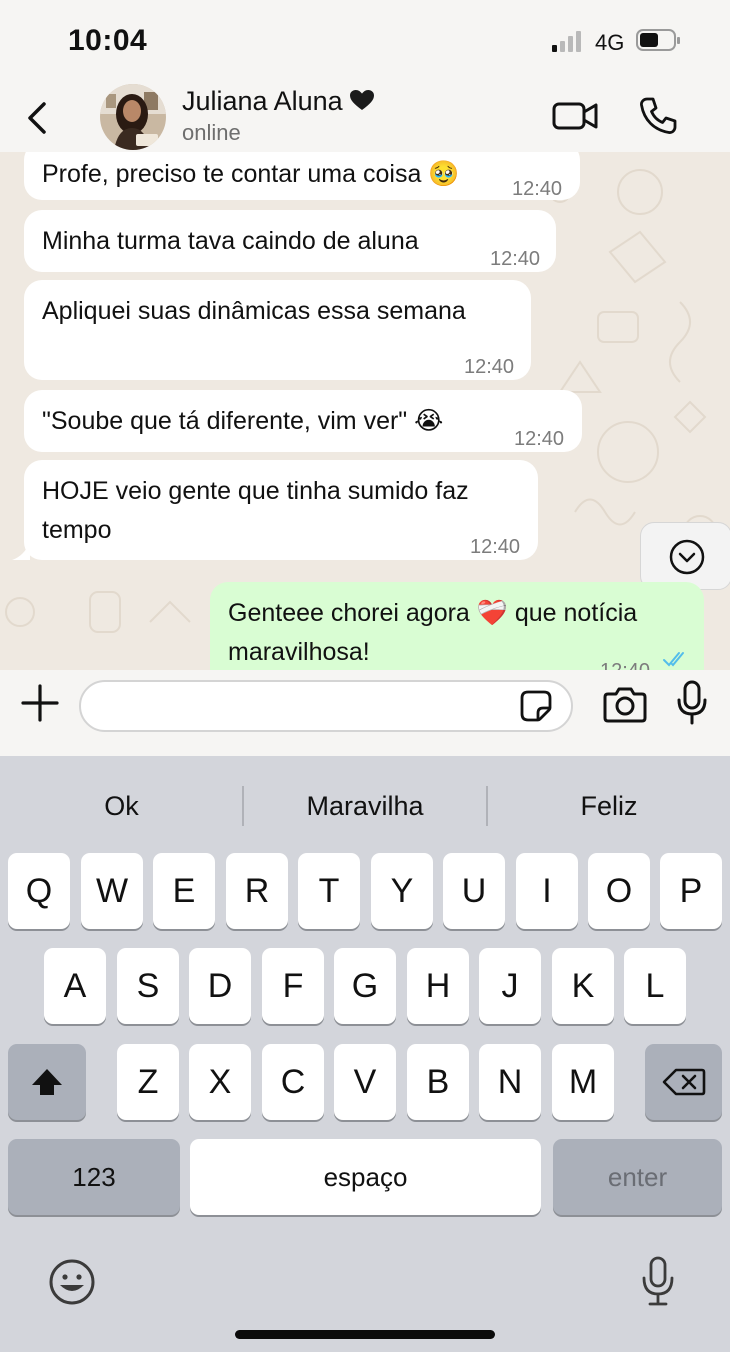 The height and width of the screenshot is (1352, 730). What do you see at coordinates (254, 311) in the screenshot?
I see `message-text: Apliquei suas dinâmicas essa semana` at bounding box center [254, 311].